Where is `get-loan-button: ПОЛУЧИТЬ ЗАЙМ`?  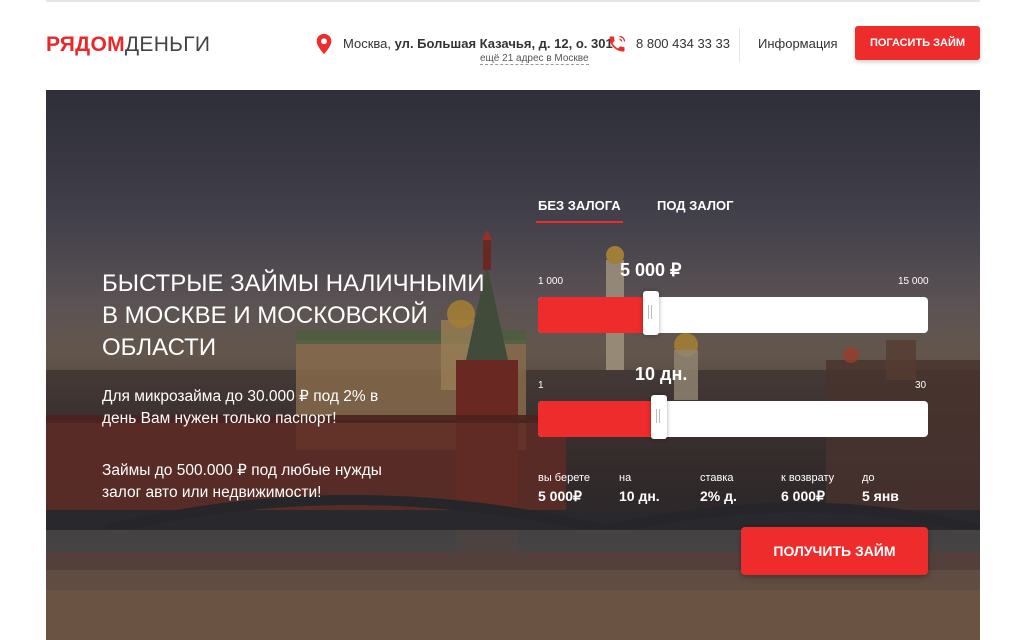
get-loan-button: ПОЛУЧИТЬ ЗАЙМ is located at coordinates (834, 551).